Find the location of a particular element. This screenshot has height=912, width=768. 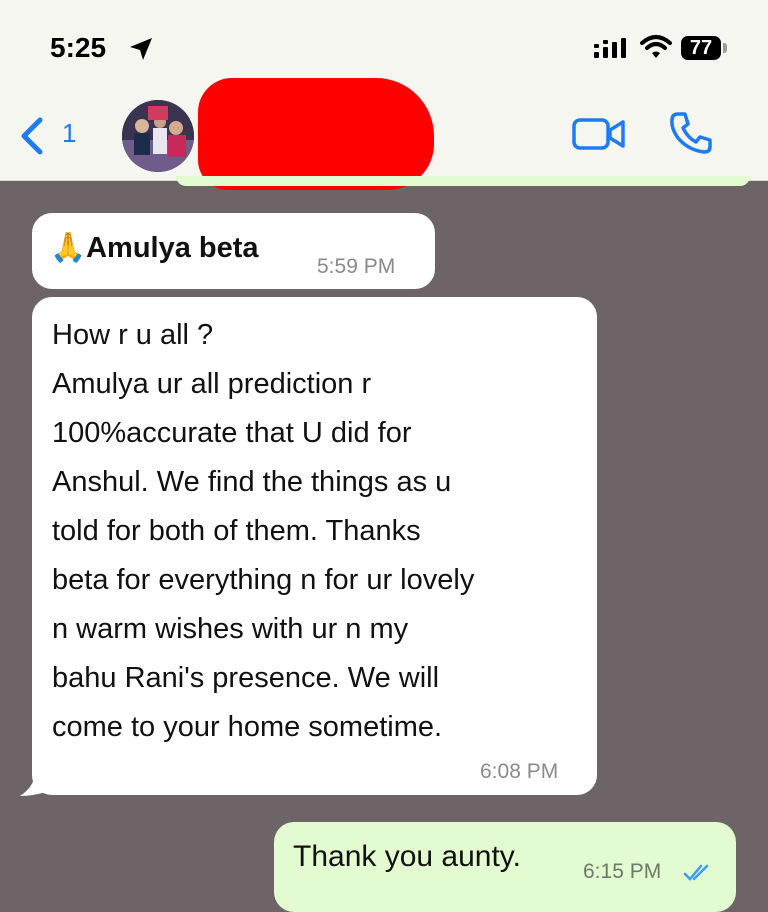

redacted-contact-name is located at coordinates (316, 134).